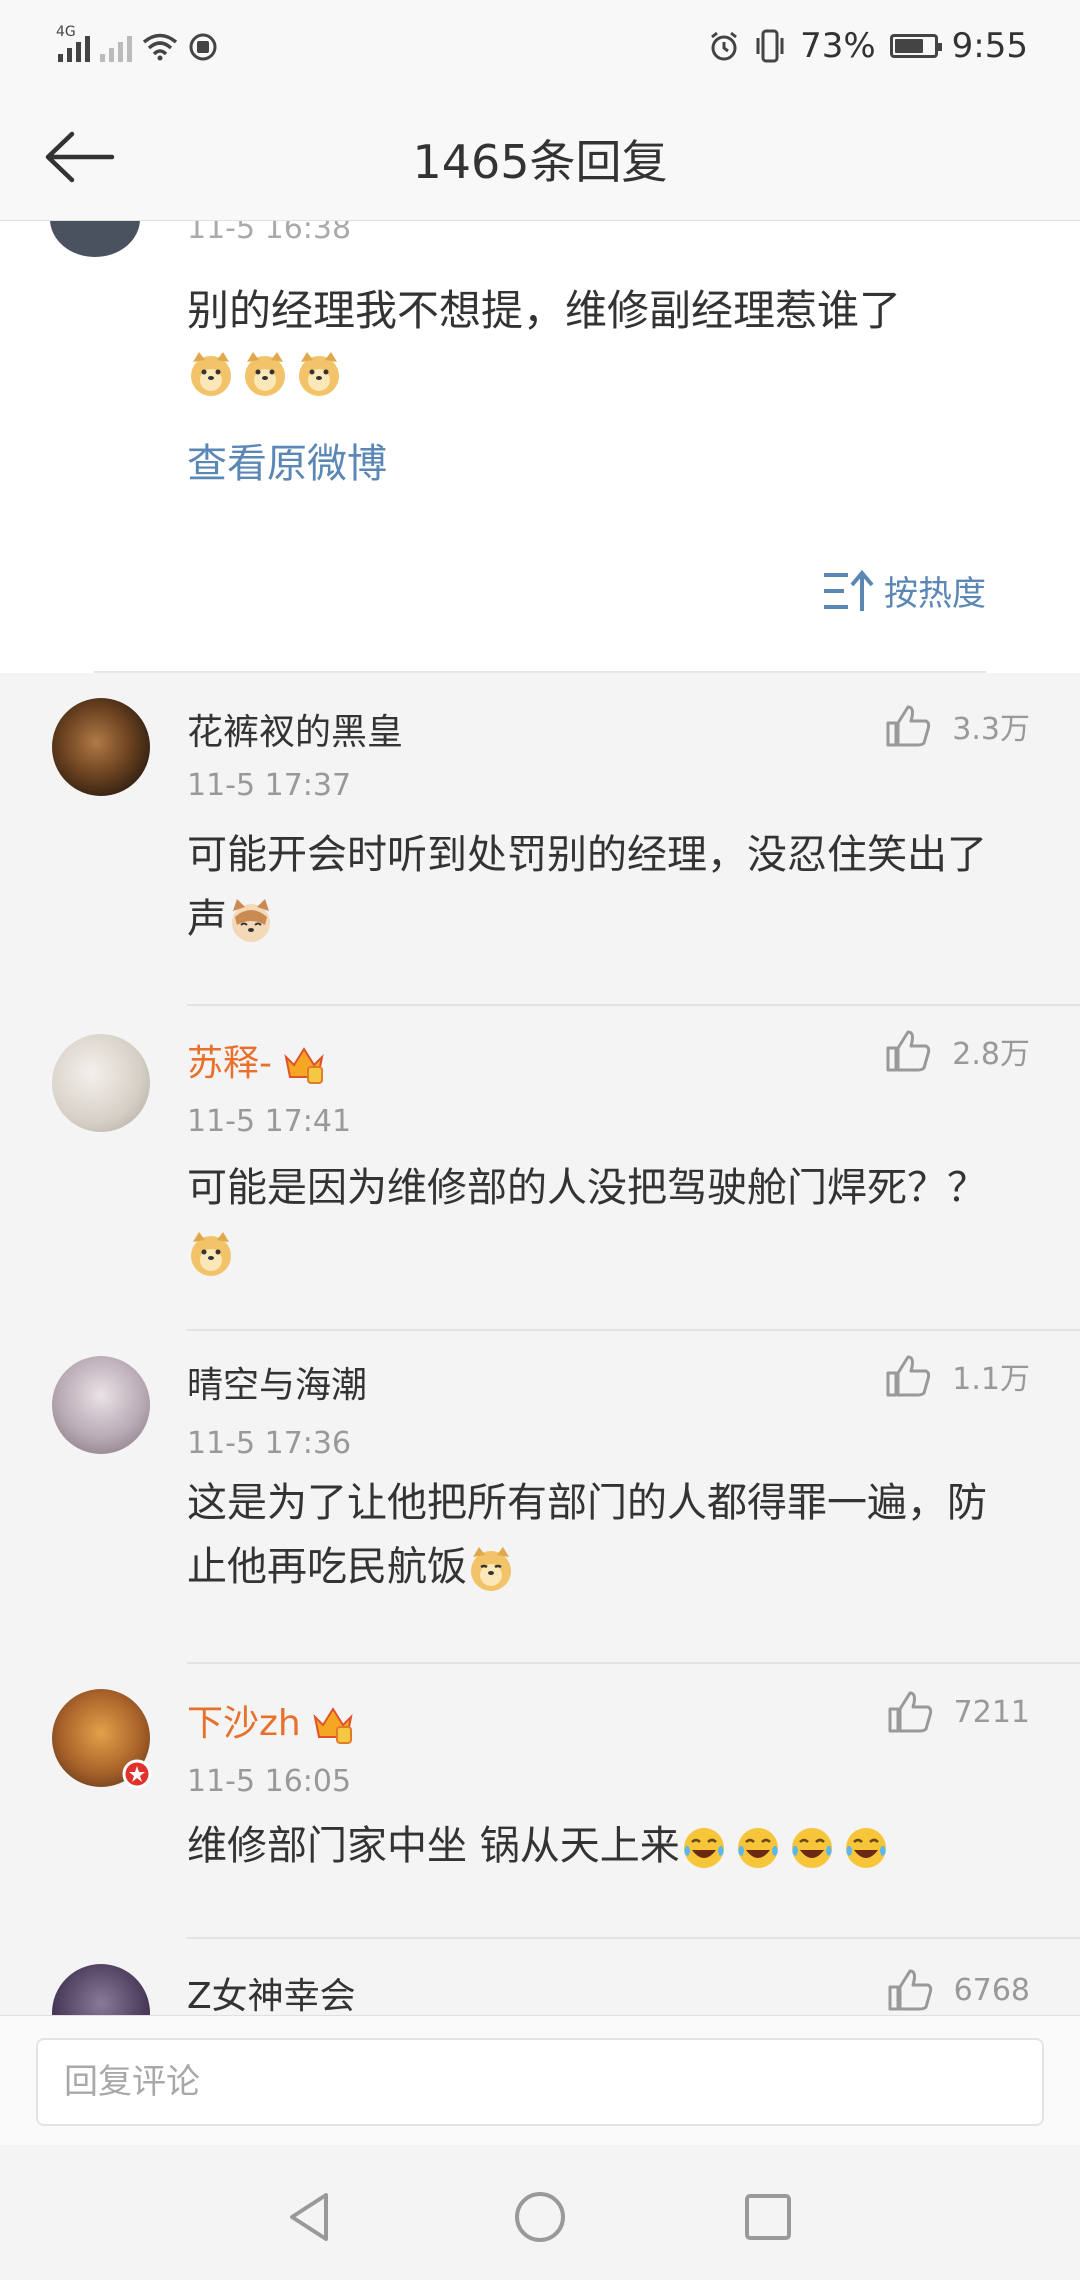  Describe the element at coordinates (587, 1188) in the screenshot. I see `comment-line: 可能是因为维修部的人没把驾驶舱门焊死？？` at that location.